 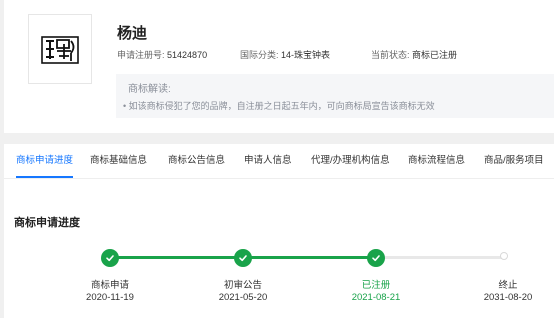 What do you see at coordinates (350, 161) in the screenshot?
I see `tab-agency-info: 代理/办理机构信息` at bounding box center [350, 161].